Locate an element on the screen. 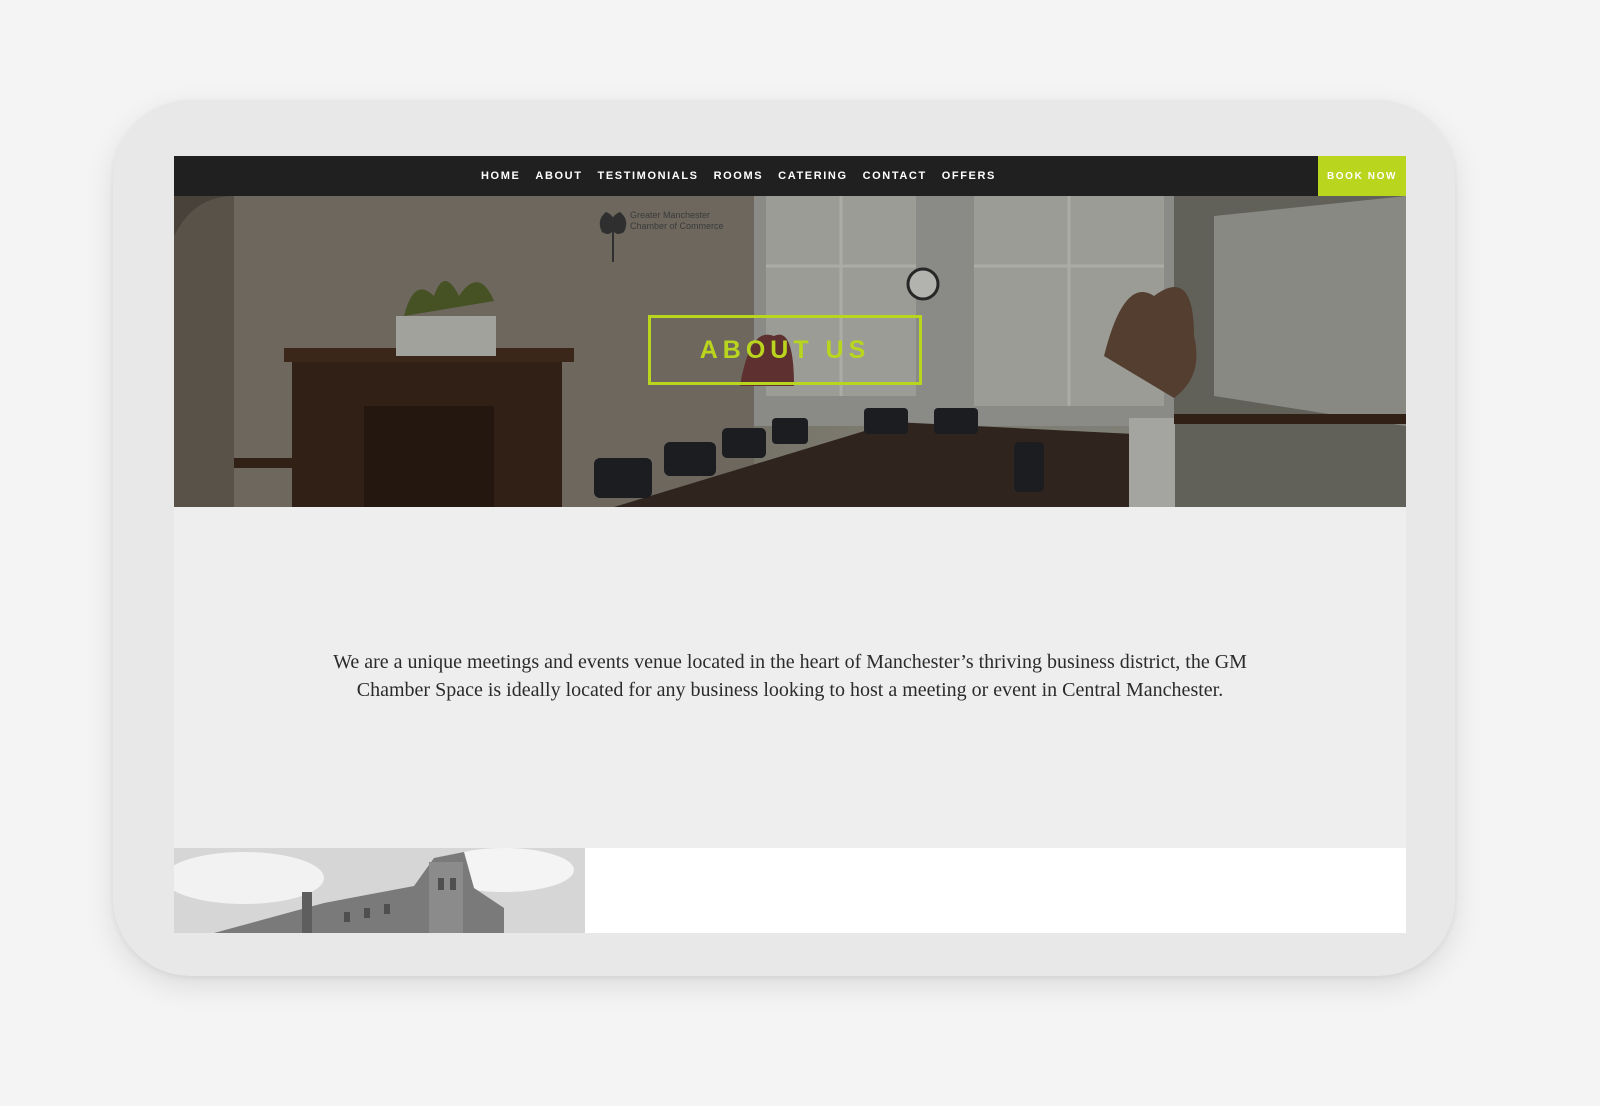  nav-home: HOME is located at coordinates (500, 176).